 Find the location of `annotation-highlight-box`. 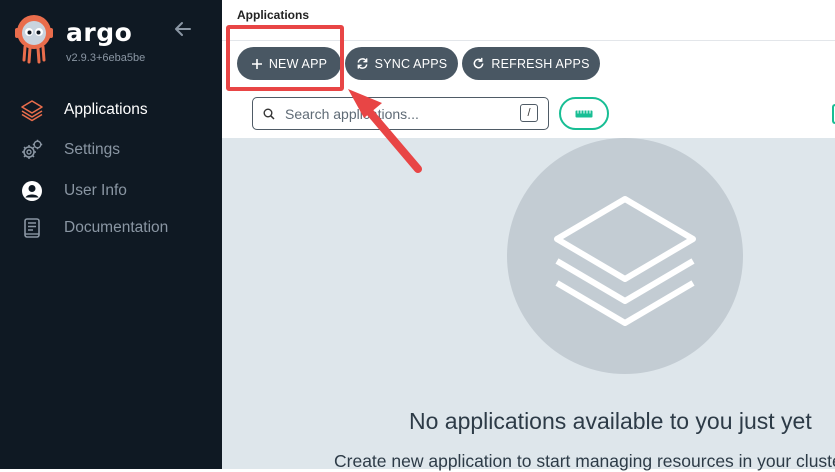

annotation-highlight-box is located at coordinates (285, 58).